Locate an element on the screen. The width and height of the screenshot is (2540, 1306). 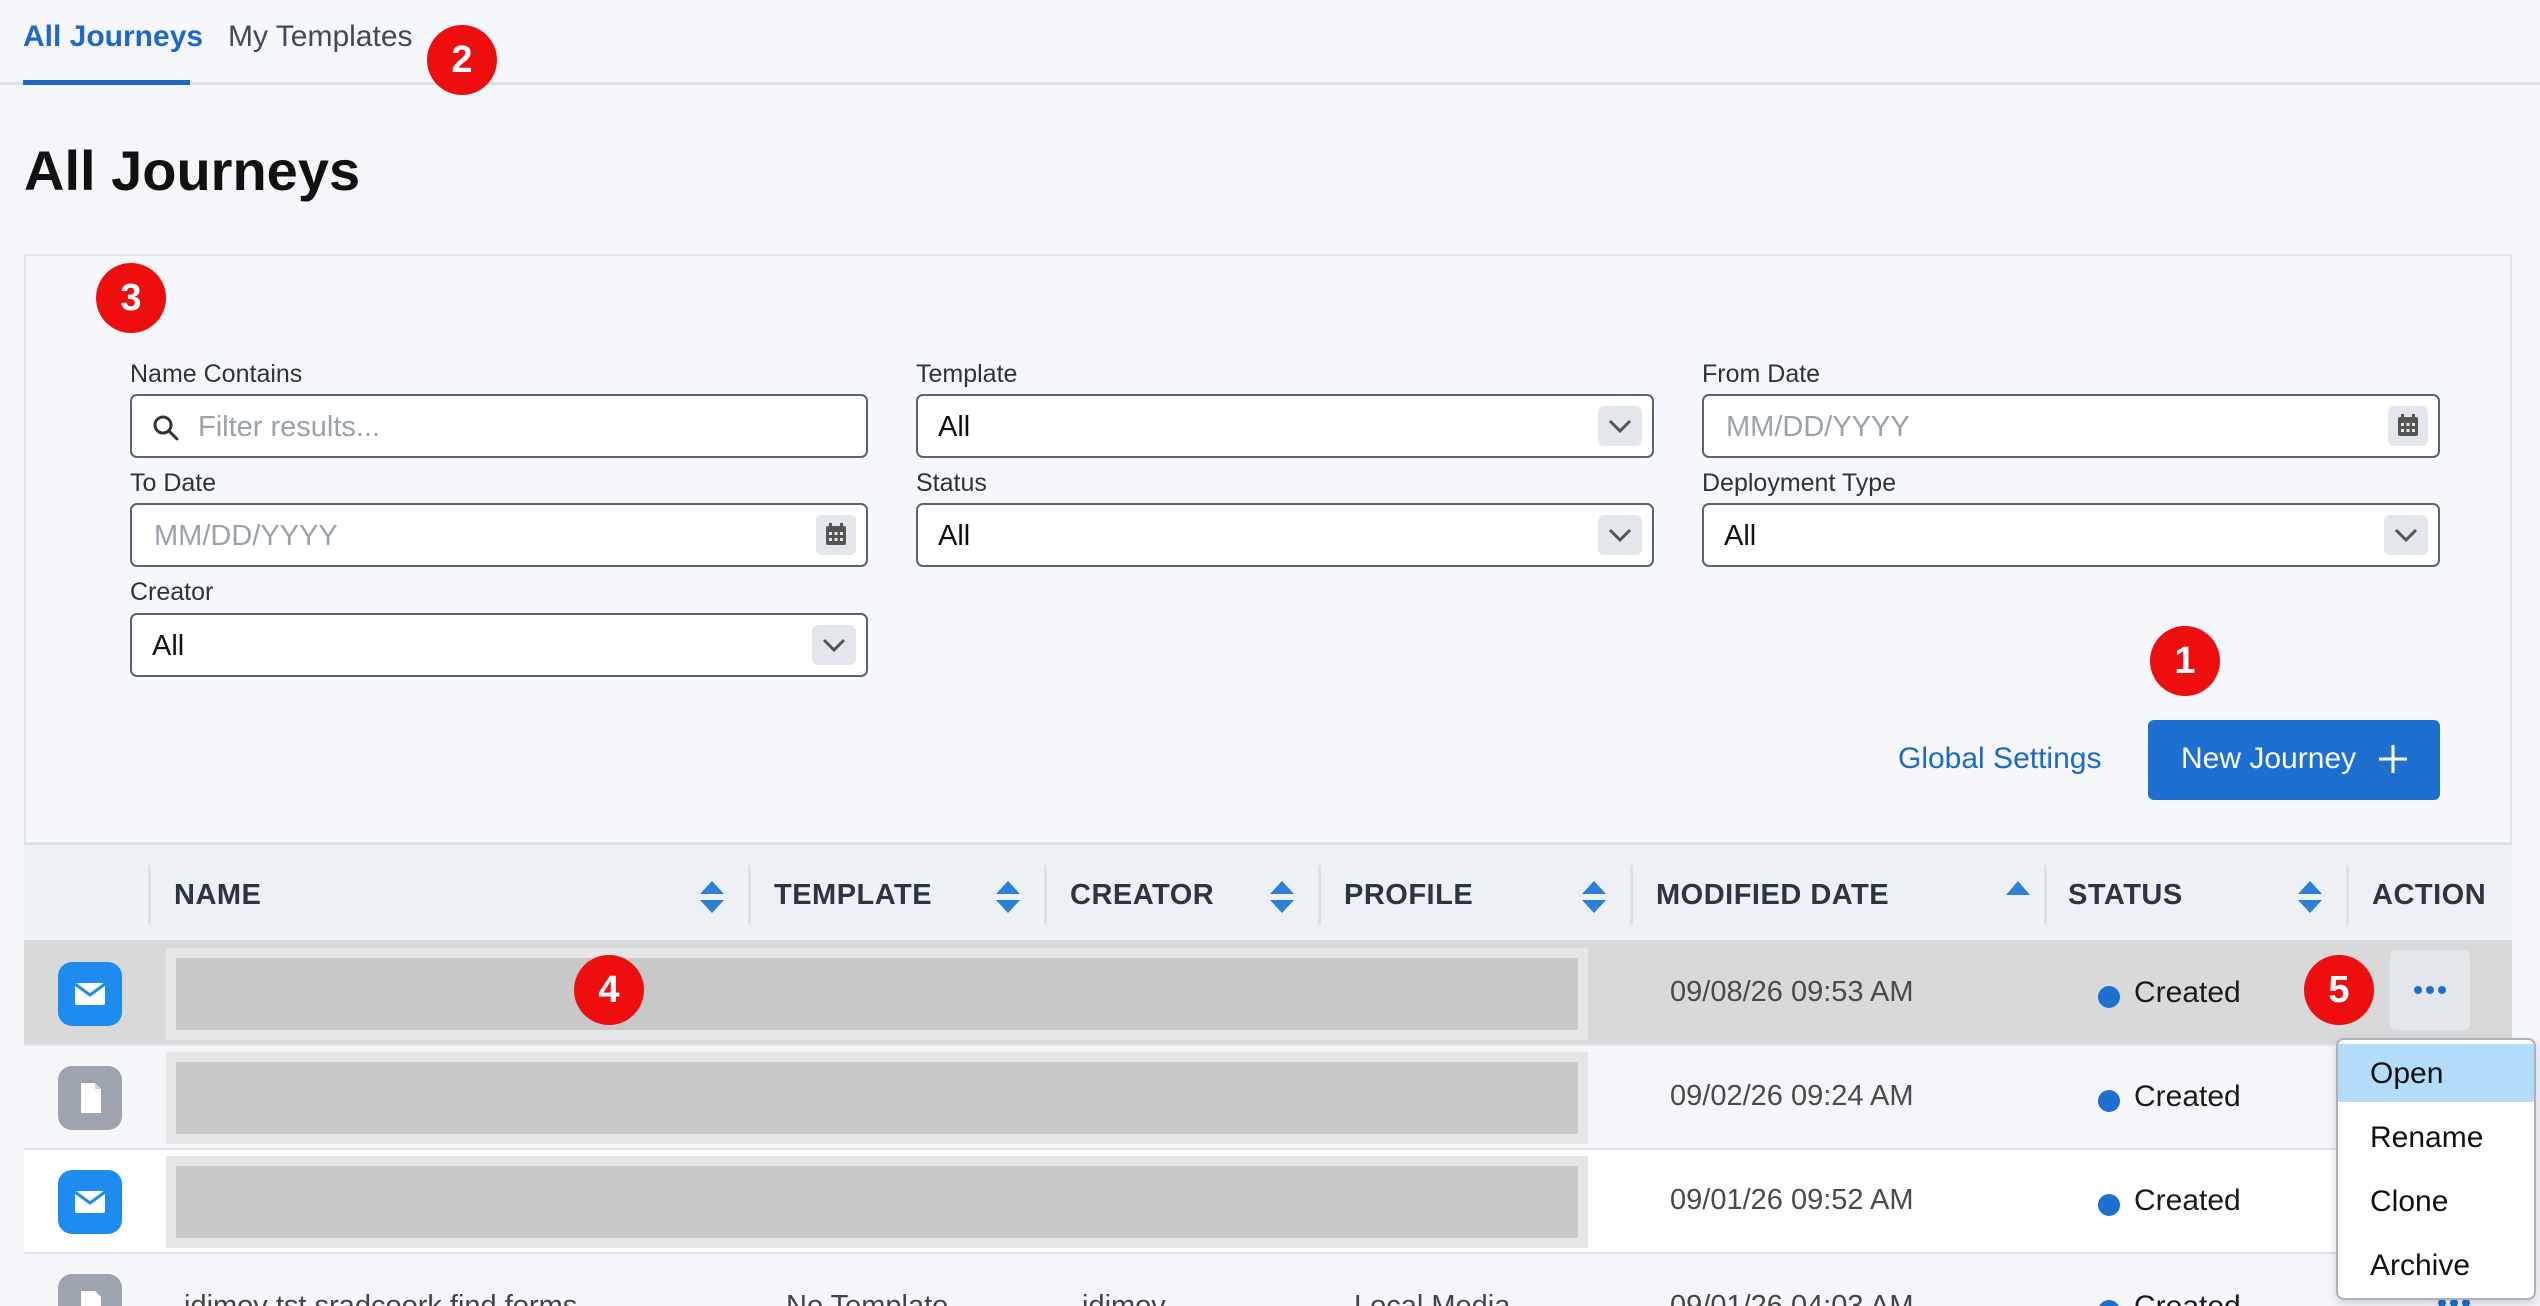
column-header-status: STATUS is located at coordinates (2125, 895).